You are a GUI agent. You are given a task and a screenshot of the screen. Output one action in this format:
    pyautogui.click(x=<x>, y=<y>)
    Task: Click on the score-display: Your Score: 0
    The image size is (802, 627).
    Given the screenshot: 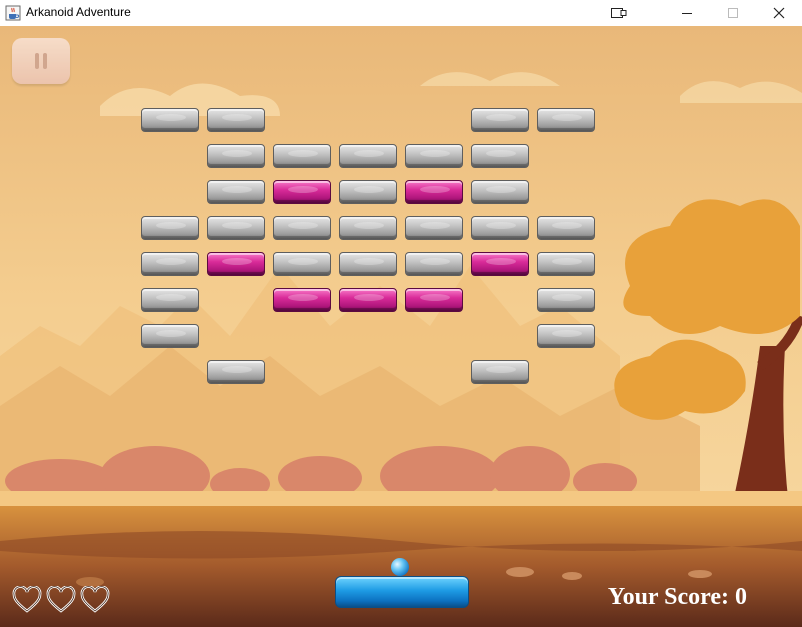 What is the action you would take?
    pyautogui.click(x=677, y=597)
    